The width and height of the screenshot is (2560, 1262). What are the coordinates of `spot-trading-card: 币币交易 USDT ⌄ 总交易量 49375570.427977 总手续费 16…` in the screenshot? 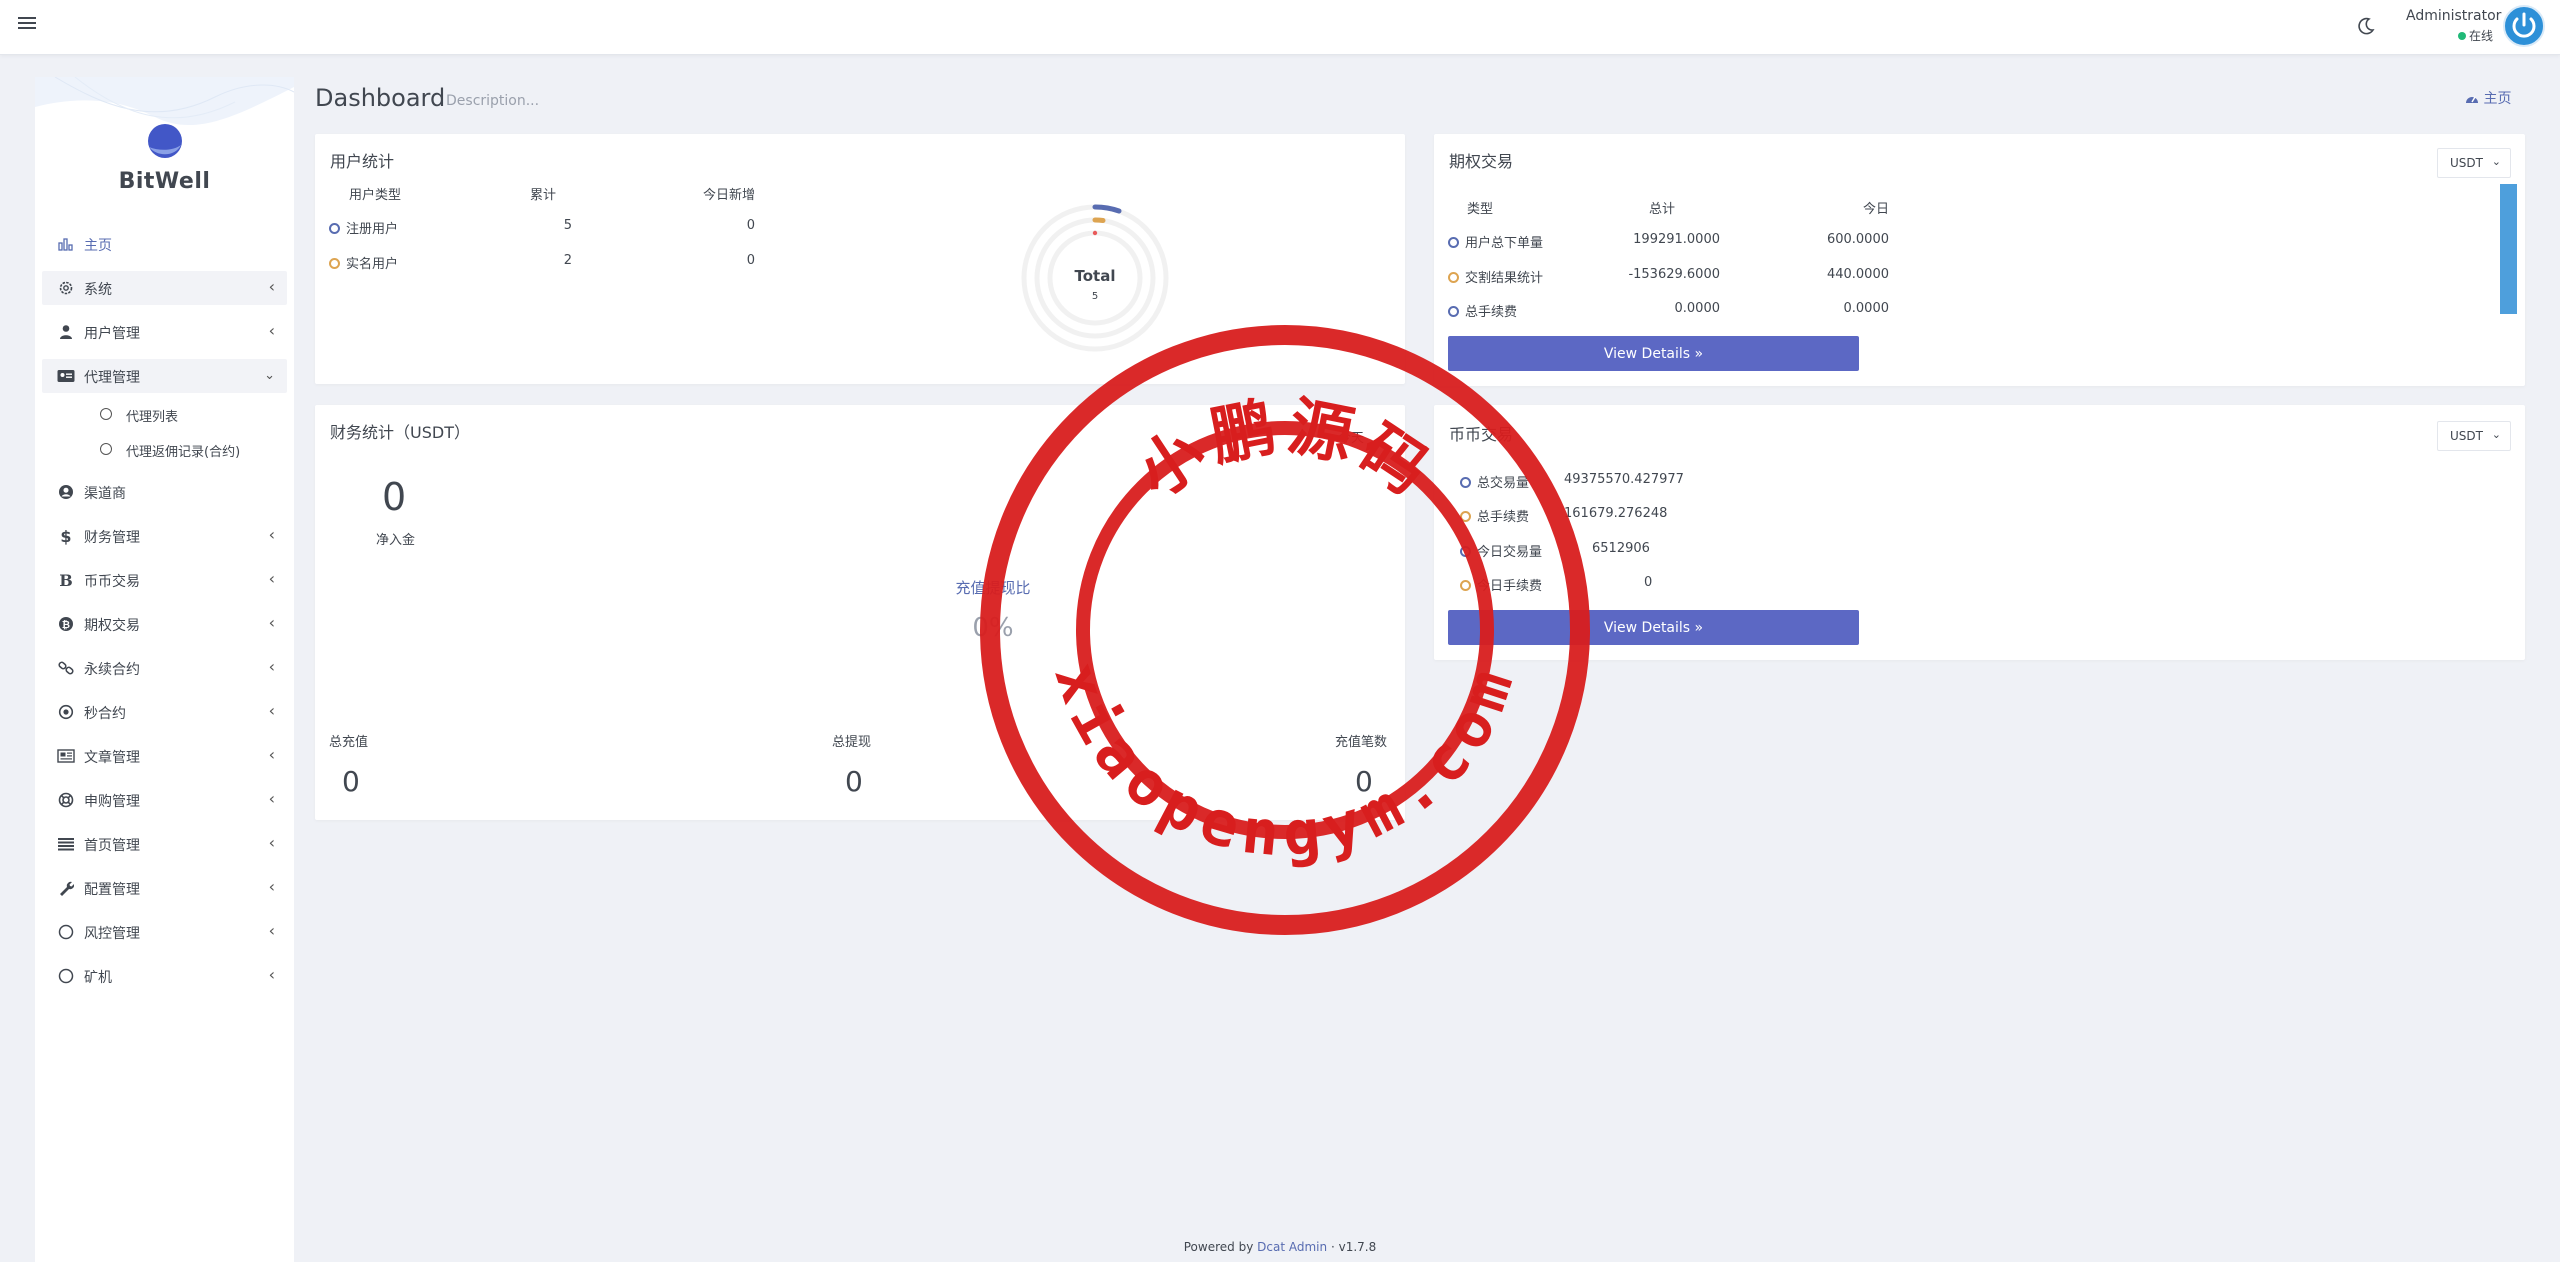 It's located at (1979, 532).